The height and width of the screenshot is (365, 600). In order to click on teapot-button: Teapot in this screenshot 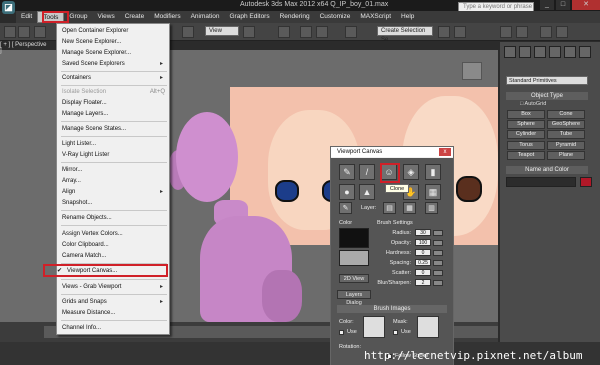, I will do `click(526, 155)`.